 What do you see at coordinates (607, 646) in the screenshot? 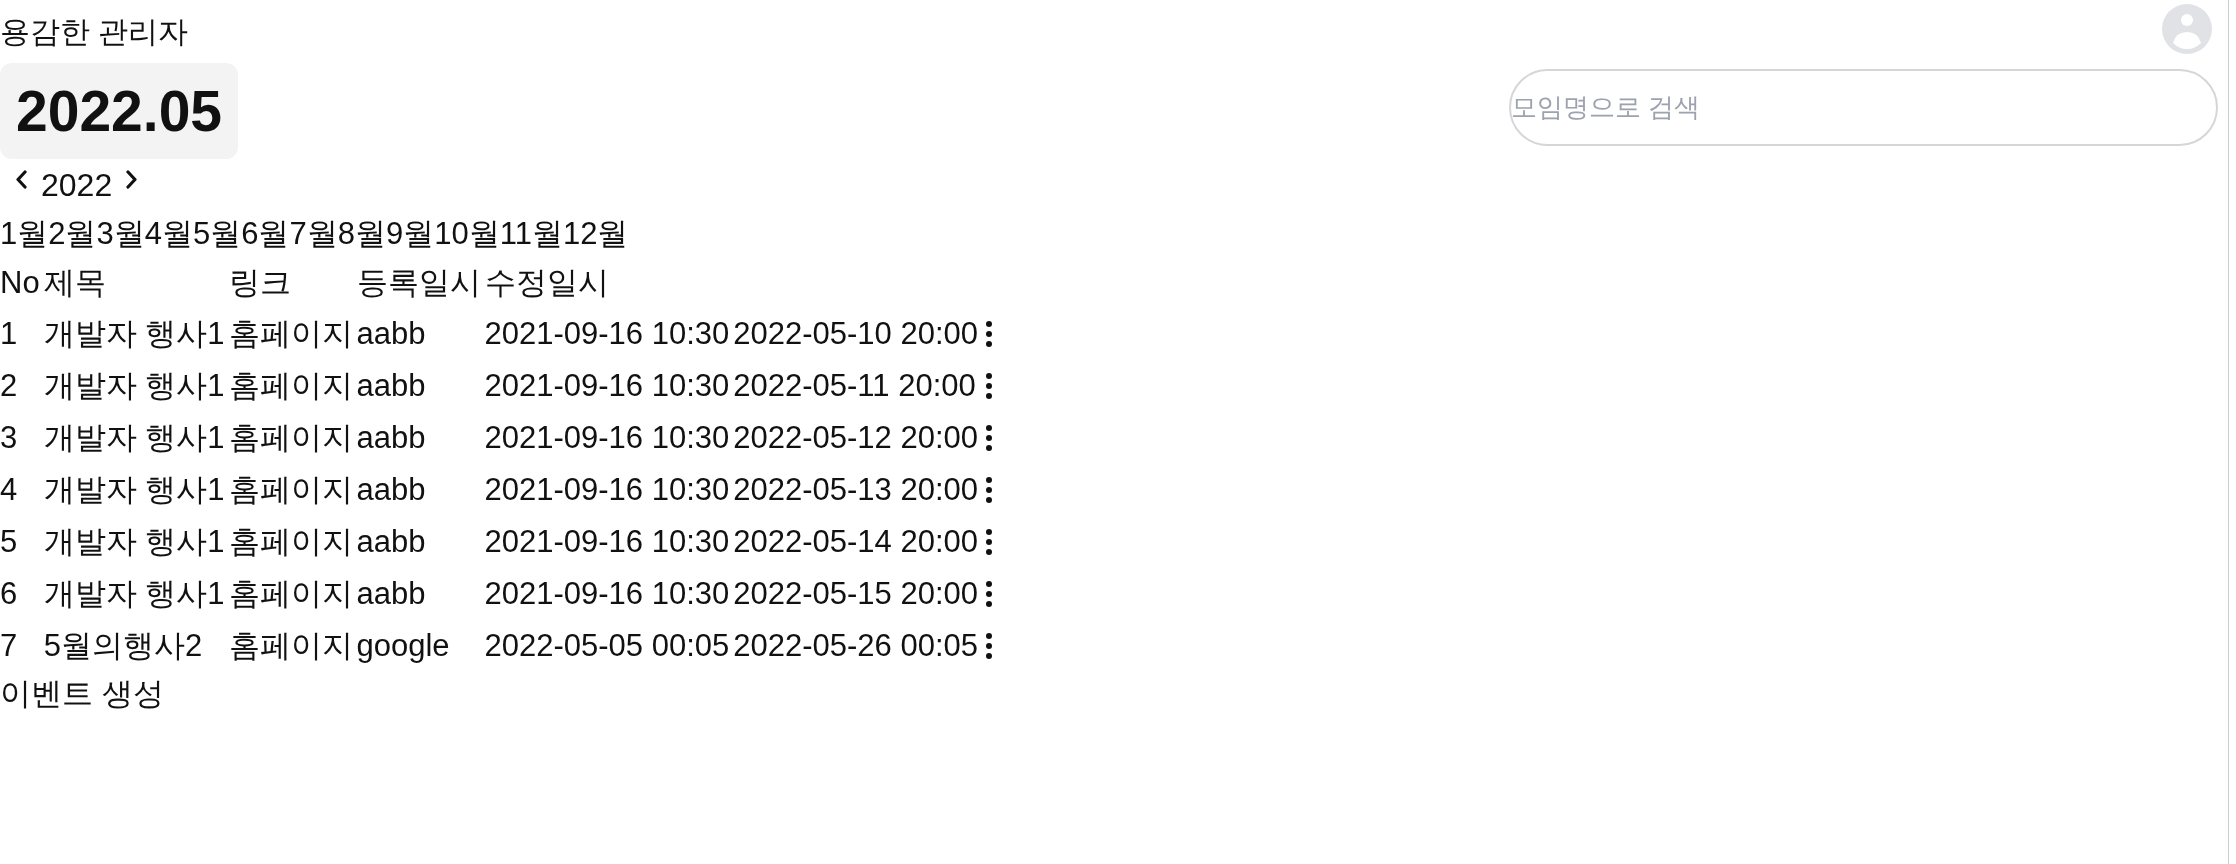
I see `table-cell-text: 2022-05-05 00:05` at bounding box center [607, 646].